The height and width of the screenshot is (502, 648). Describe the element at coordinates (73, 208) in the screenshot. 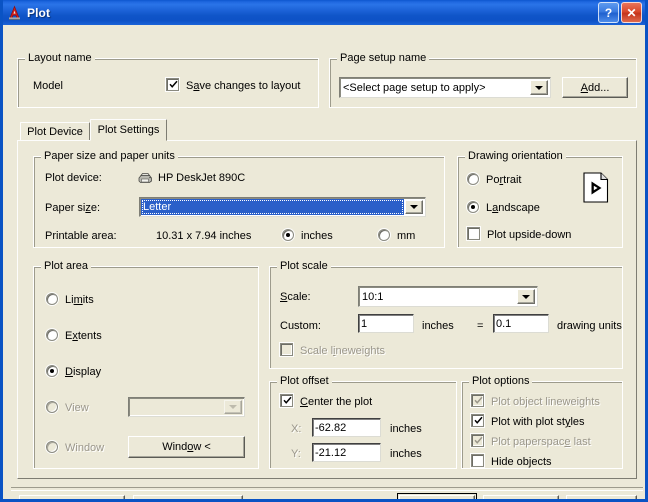

I see `paper-size-label: Paper size:Paper size:` at that location.